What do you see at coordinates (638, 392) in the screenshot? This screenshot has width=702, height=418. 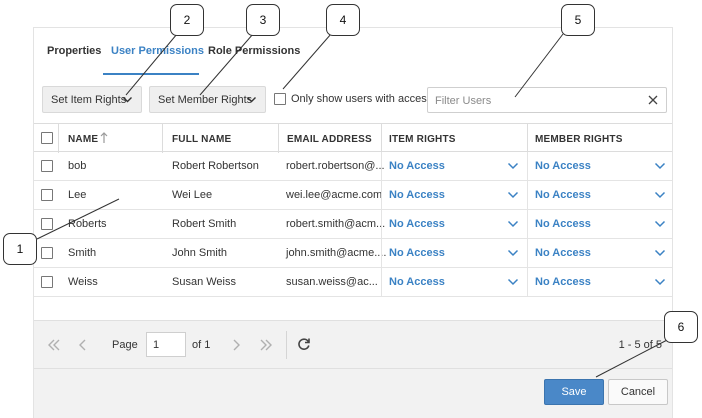 I see `cancel-button: Cancel` at bounding box center [638, 392].